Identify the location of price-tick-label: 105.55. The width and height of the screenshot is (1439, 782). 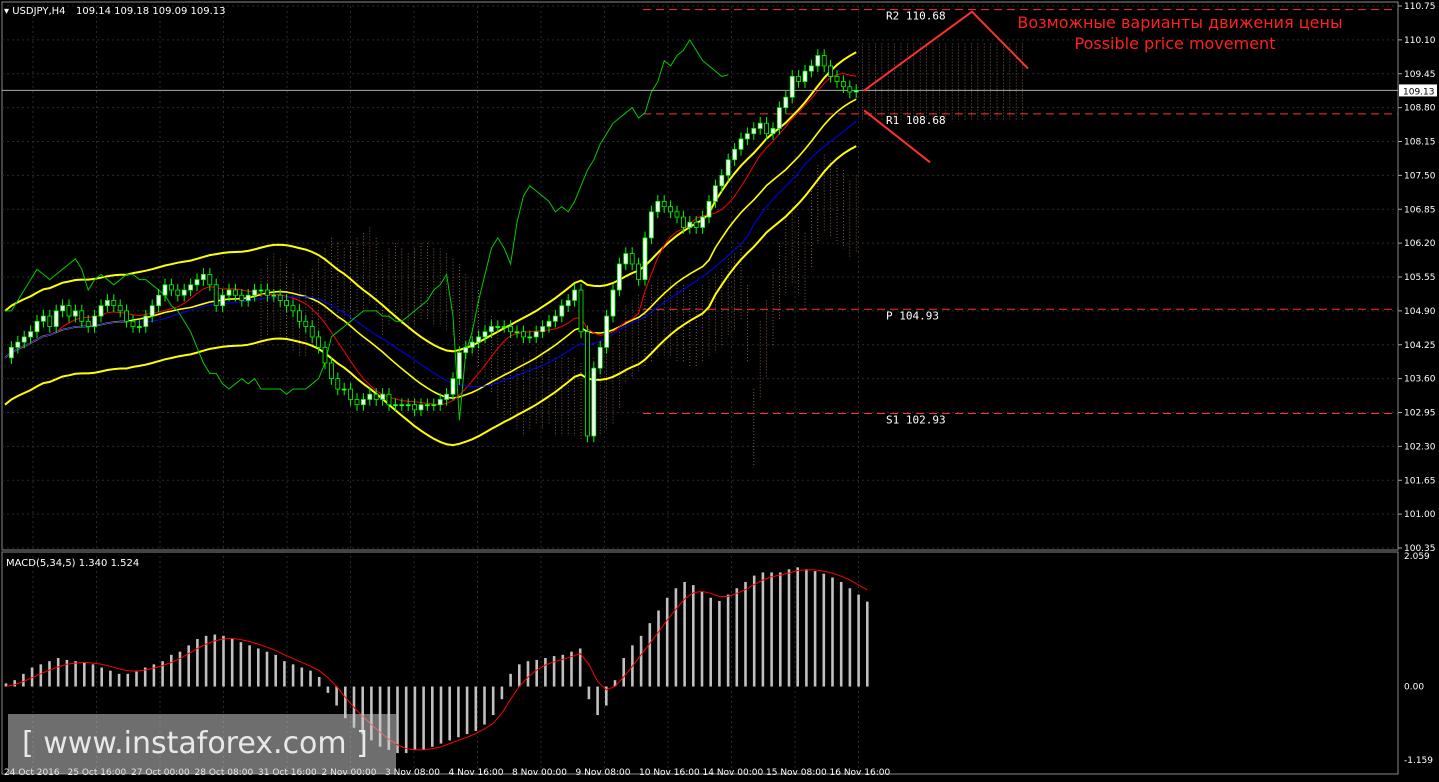
(1420, 278).